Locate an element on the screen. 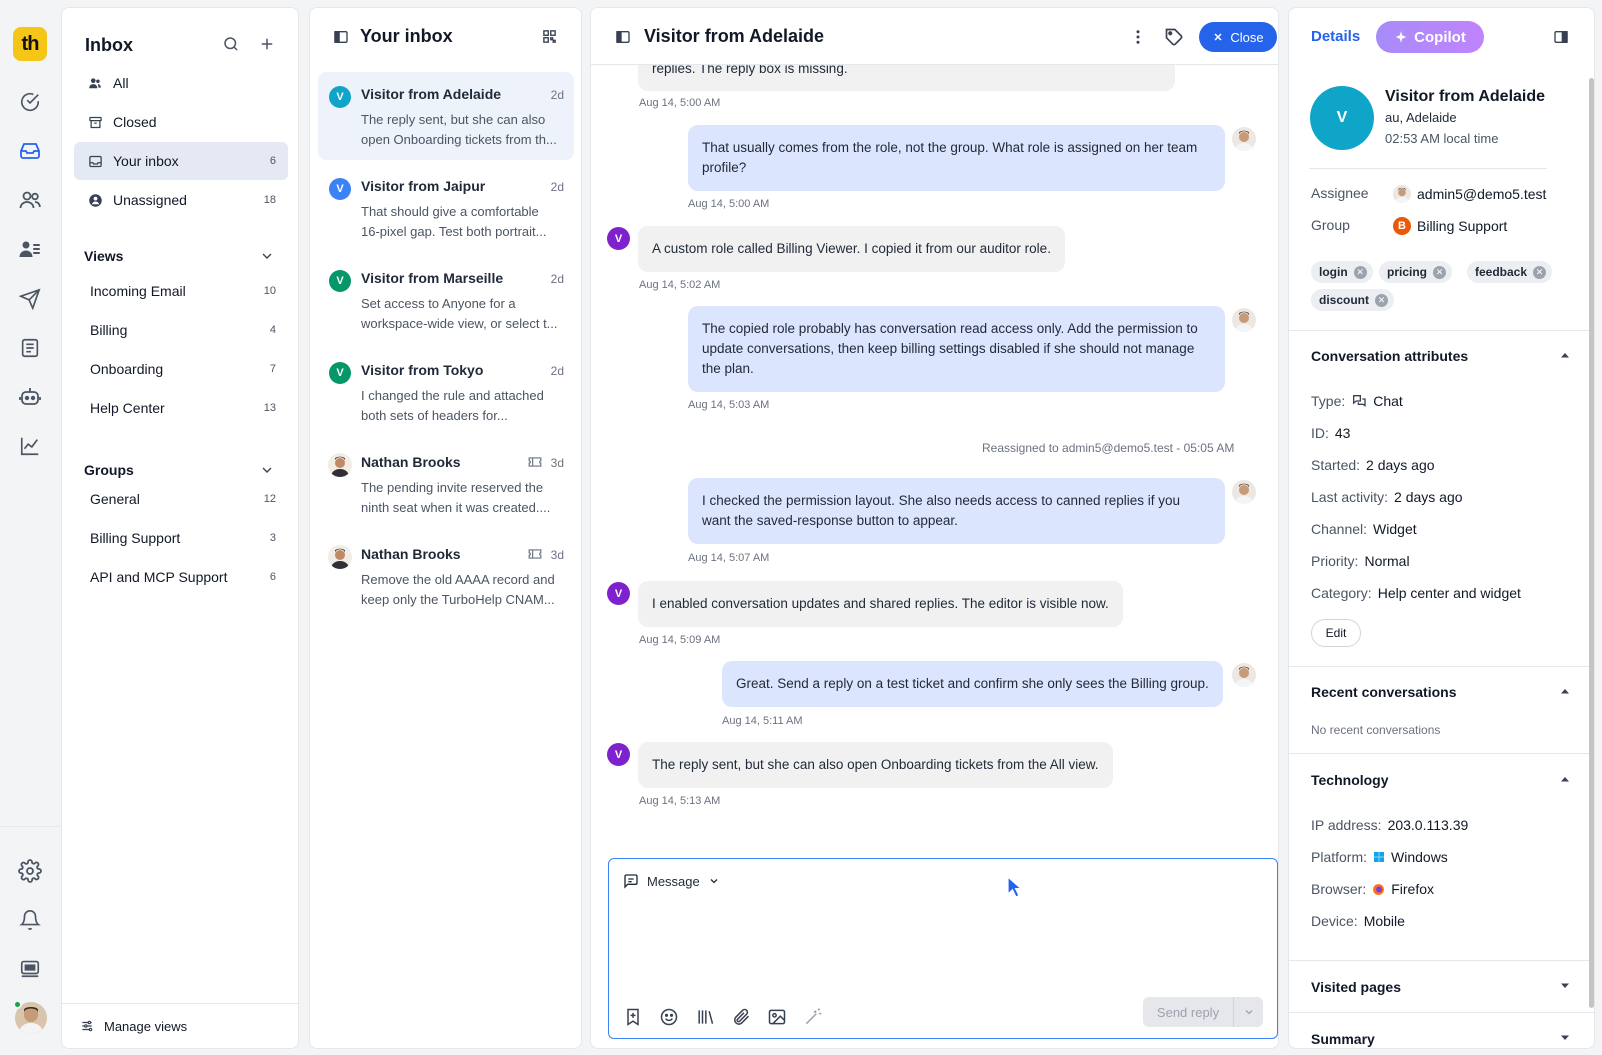  view-item-incoming-email: Incoming Email 10 is located at coordinates (181, 291).